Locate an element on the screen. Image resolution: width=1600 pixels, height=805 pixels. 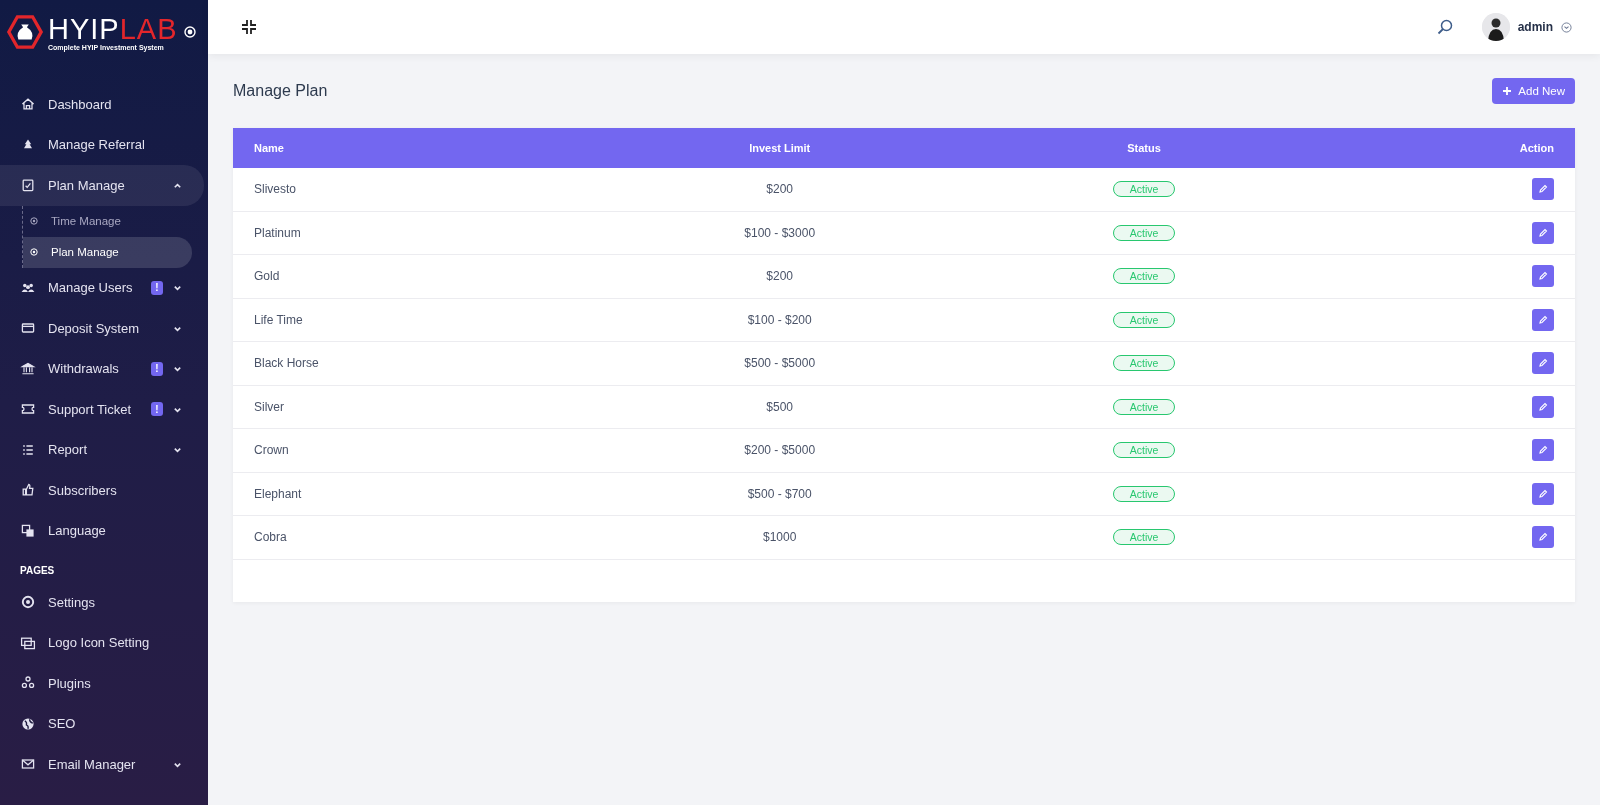
radio-dot-icon is located at coordinates (189, 32).